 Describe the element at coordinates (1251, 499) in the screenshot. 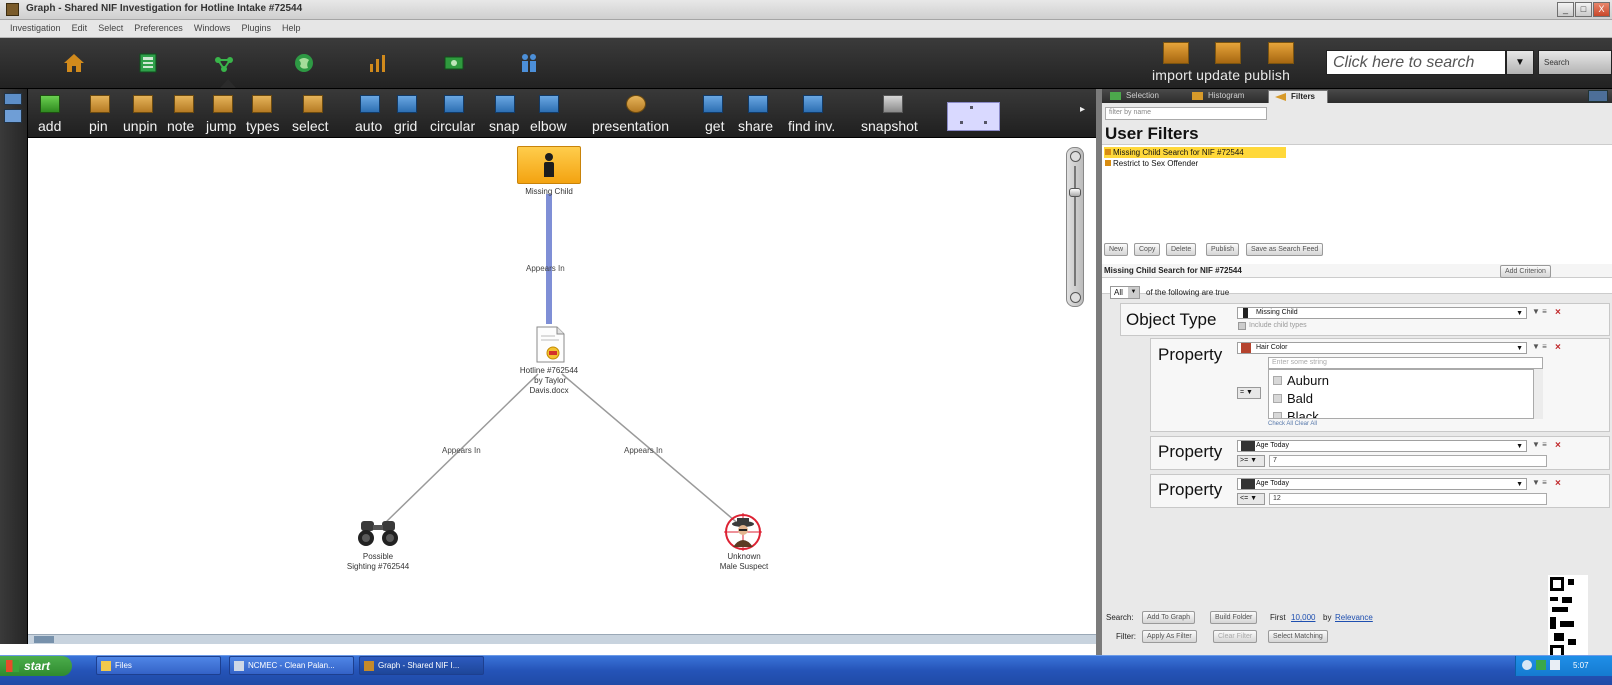

I see `age-max-operator-select: <= ▼` at that location.